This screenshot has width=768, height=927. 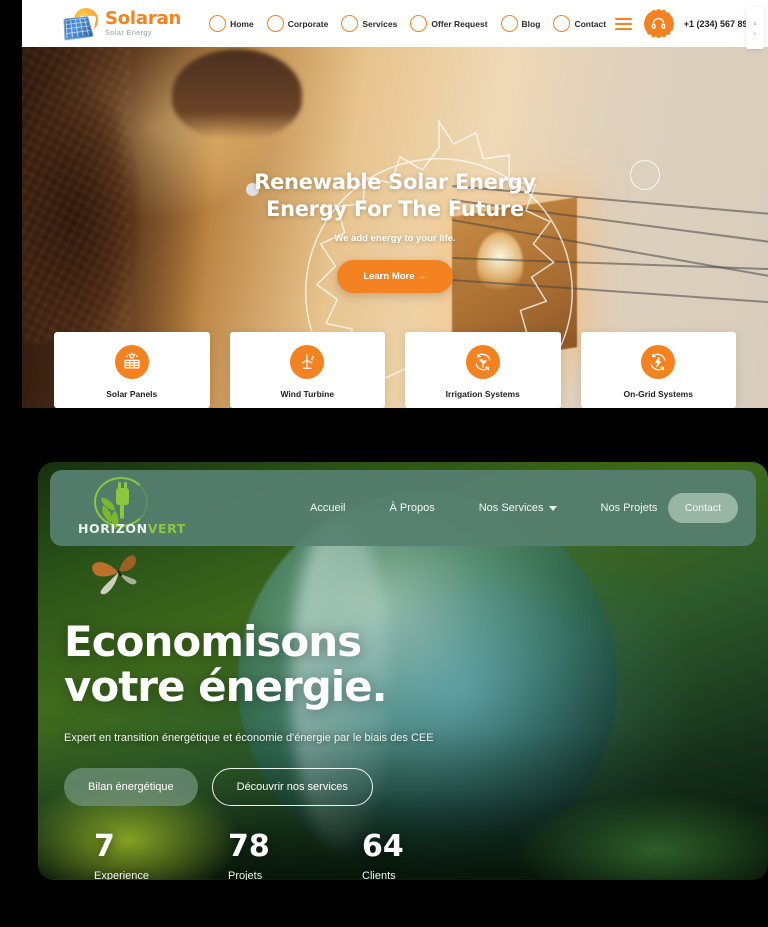 I want to click on bolt-recycle-icon, so click(x=658, y=362).